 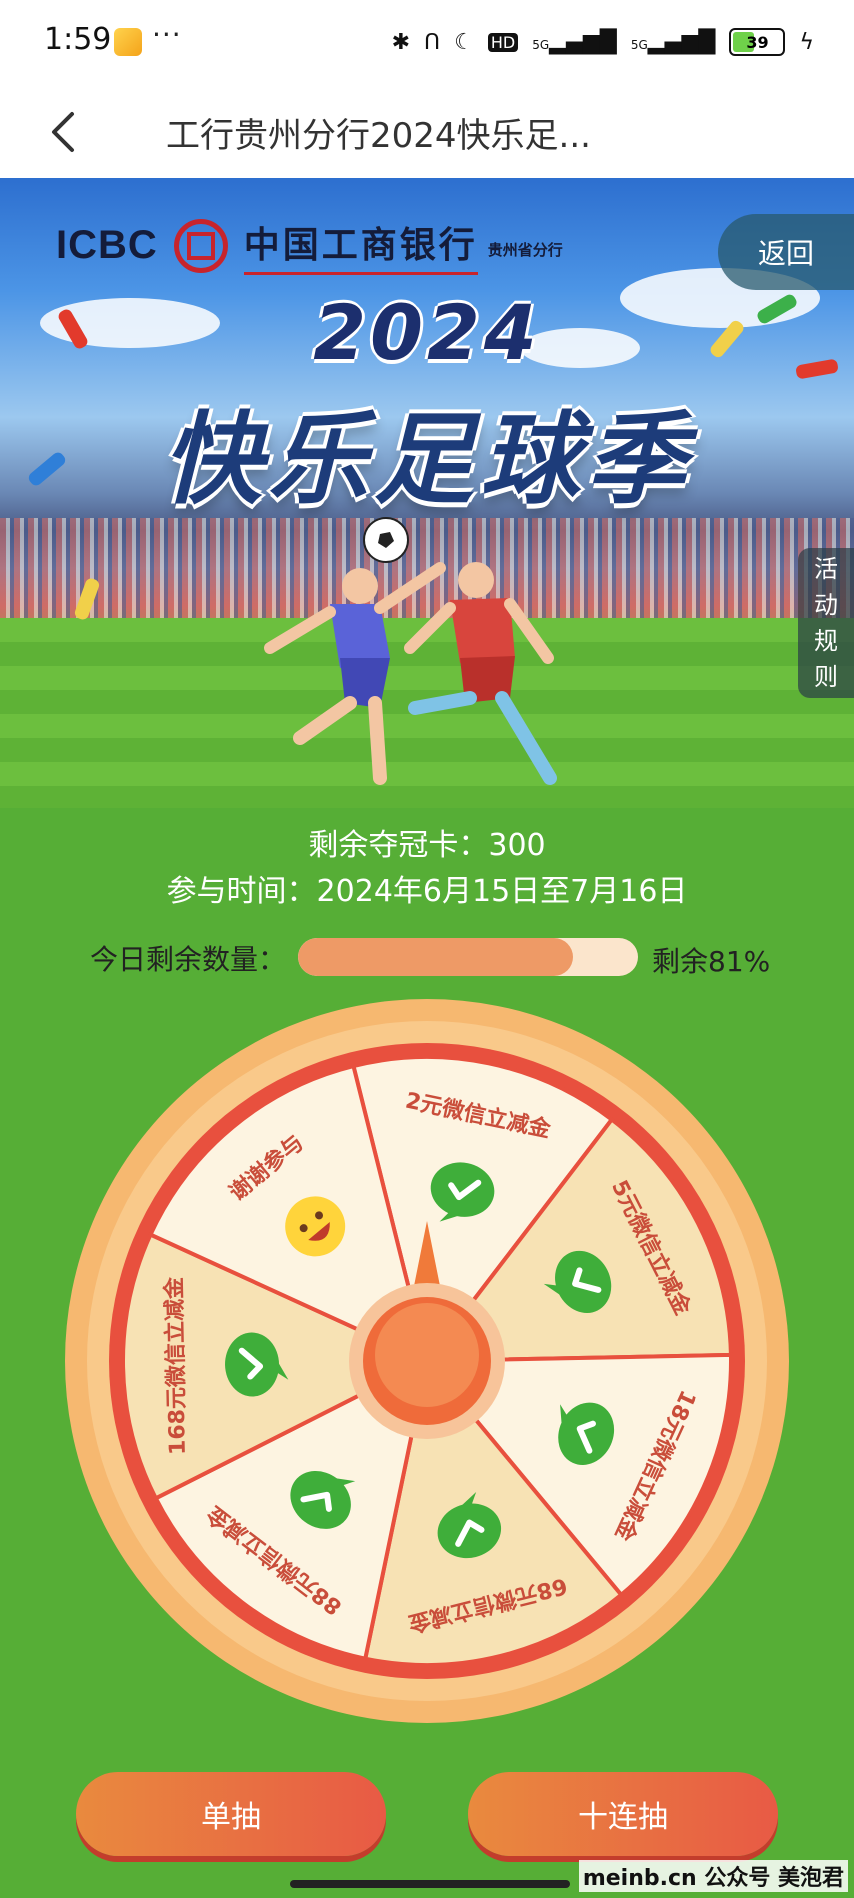 What do you see at coordinates (436, 957) in the screenshot?
I see `today-remaining-fill` at bounding box center [436, 957].